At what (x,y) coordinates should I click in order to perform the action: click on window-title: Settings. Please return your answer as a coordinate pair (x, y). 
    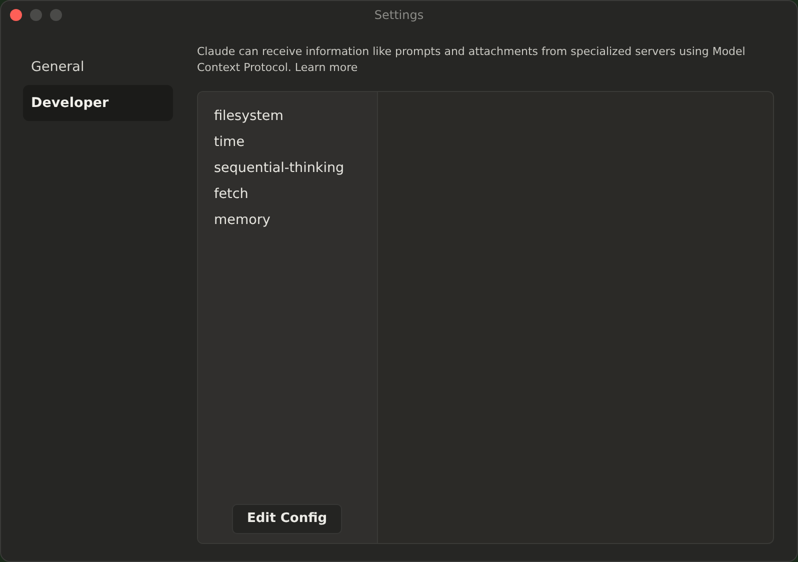
    Looking at the image, I should click on (399, 15).